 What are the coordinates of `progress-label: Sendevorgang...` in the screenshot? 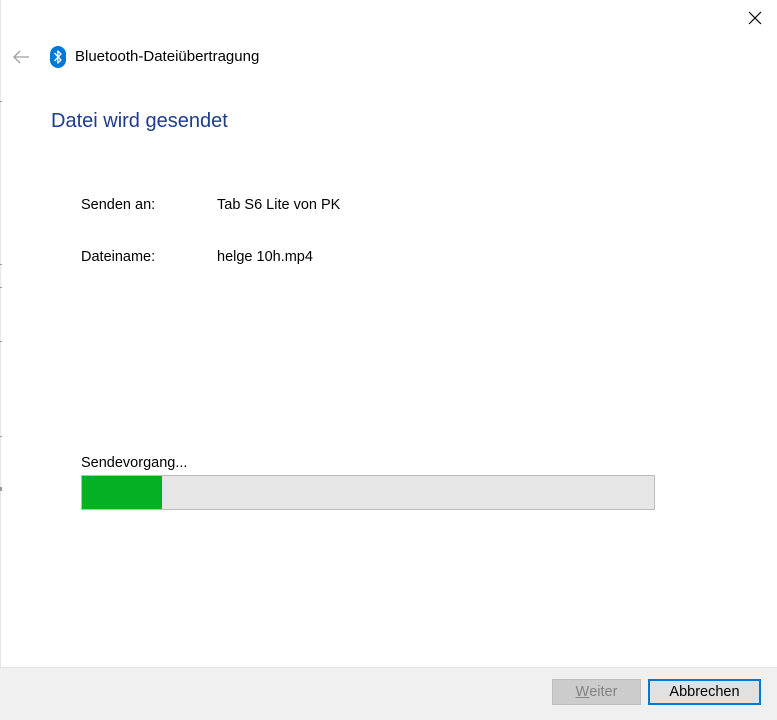 It's located at (134, 463).